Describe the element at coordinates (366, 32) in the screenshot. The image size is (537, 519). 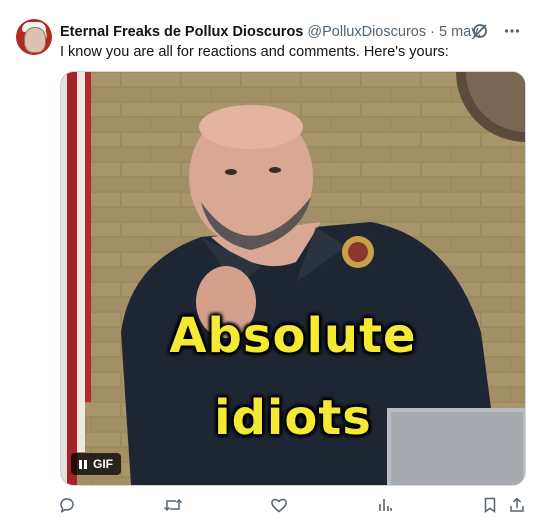
I see `user-handle: @PolluxDioscuros` at that location.